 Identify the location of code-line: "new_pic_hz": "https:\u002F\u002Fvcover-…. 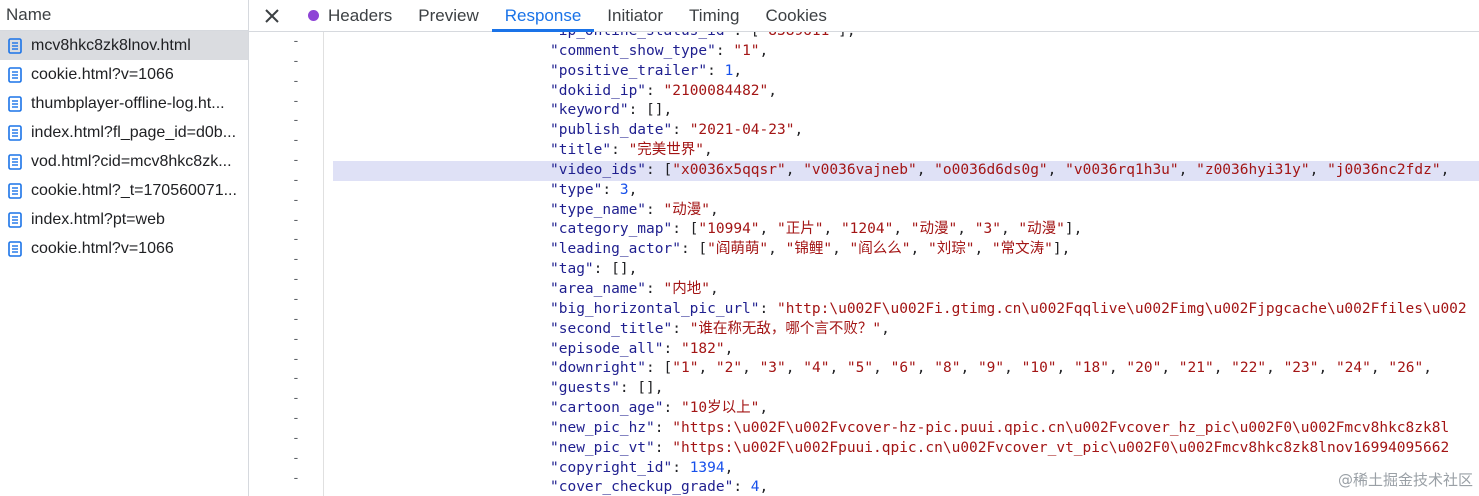
(906, 429).